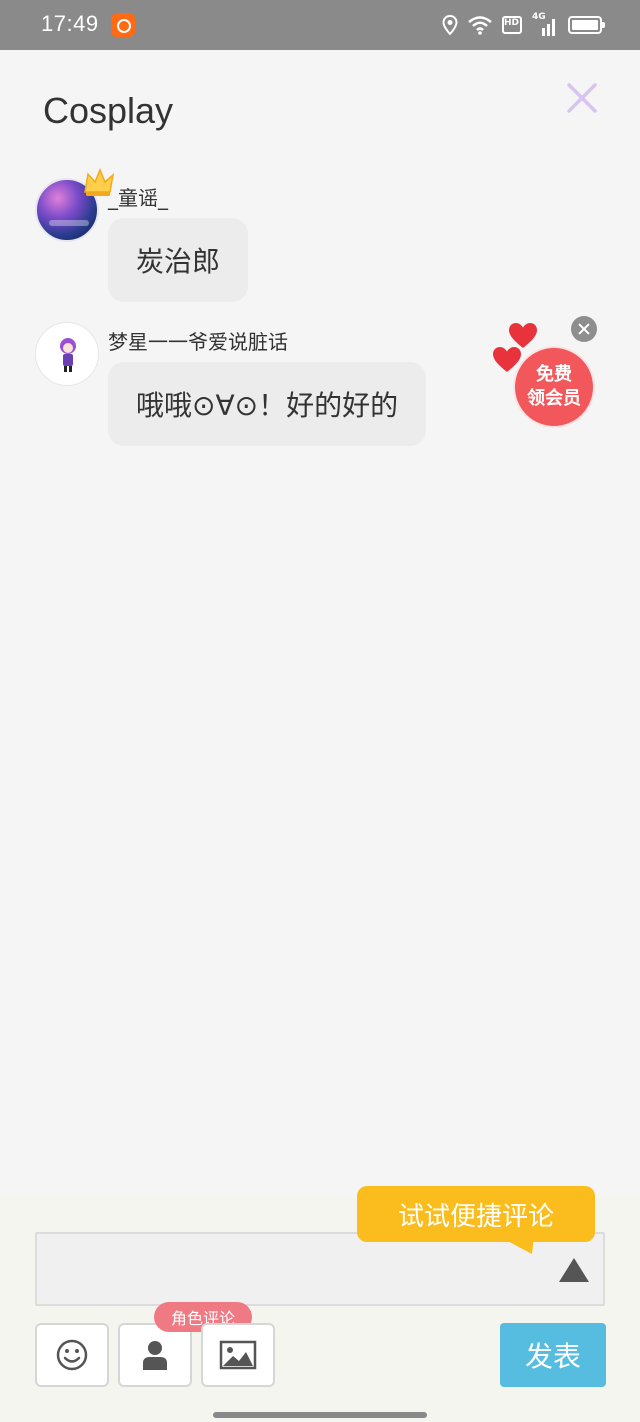  I want to click on wifi-icon, so click(480, 25).